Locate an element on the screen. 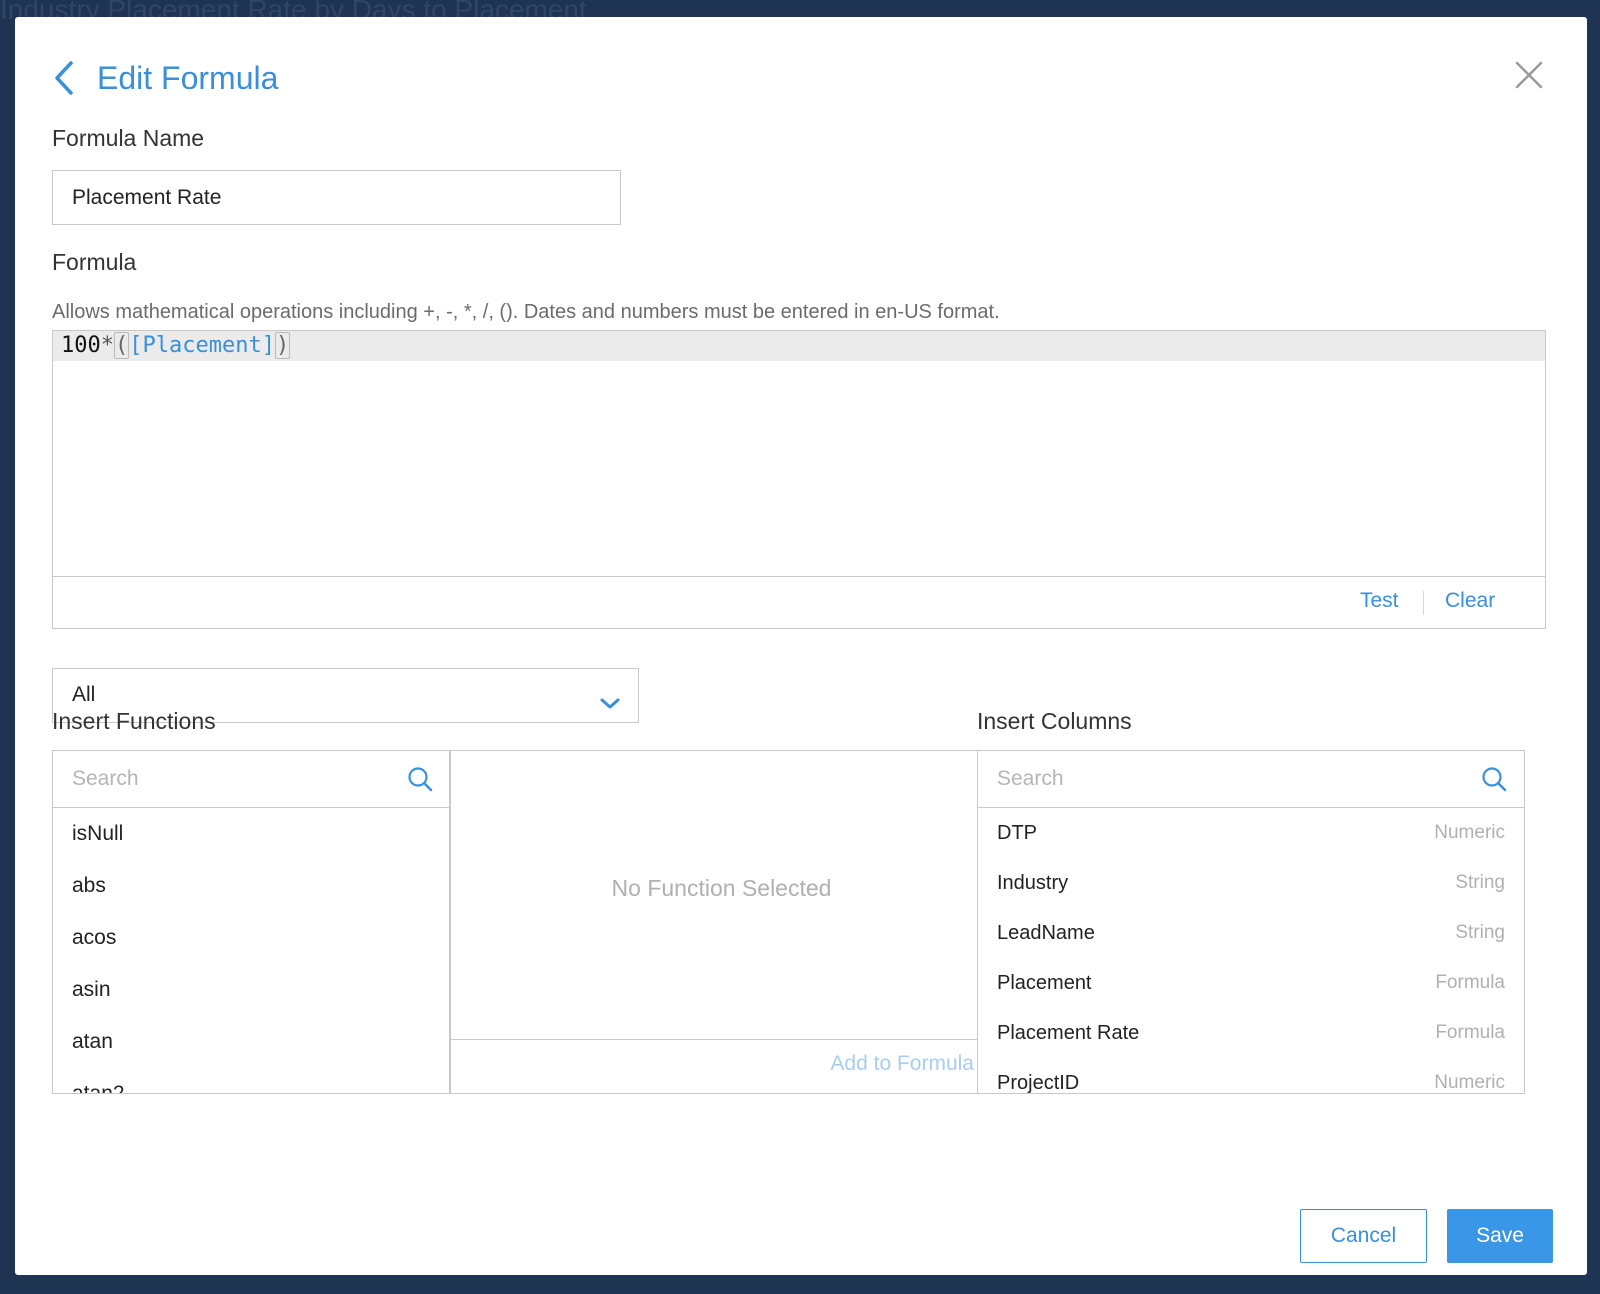  insert-columns-label: Insert Columns is located at coordinates (1054, 721).